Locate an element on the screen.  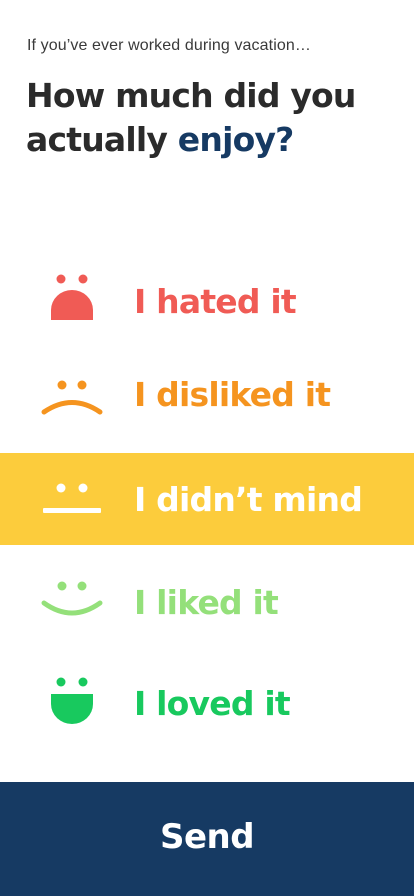
option-label: I liked it is located at coordinates (206, 602).